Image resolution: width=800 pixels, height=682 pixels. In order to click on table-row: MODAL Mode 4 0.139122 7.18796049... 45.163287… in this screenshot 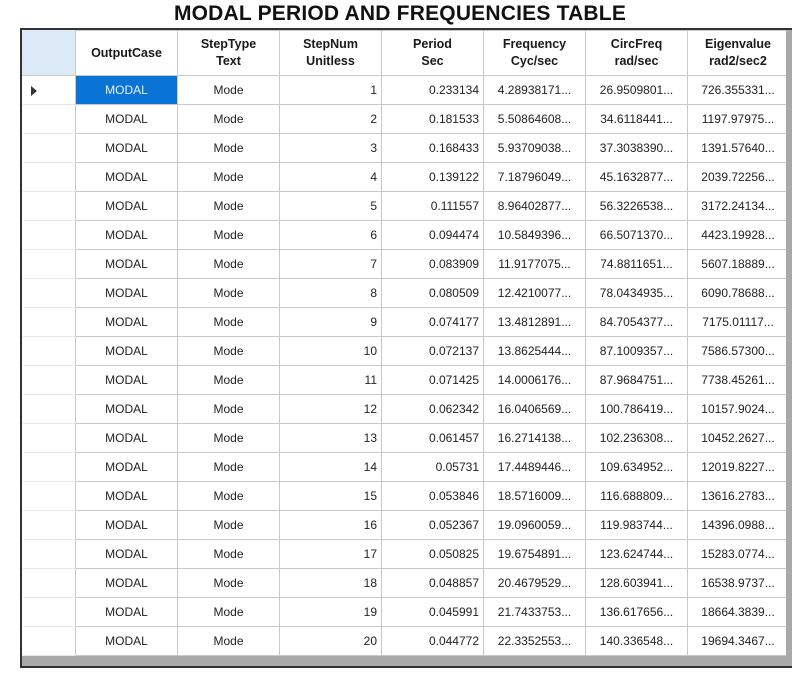, I will do `click(405, 177)`.